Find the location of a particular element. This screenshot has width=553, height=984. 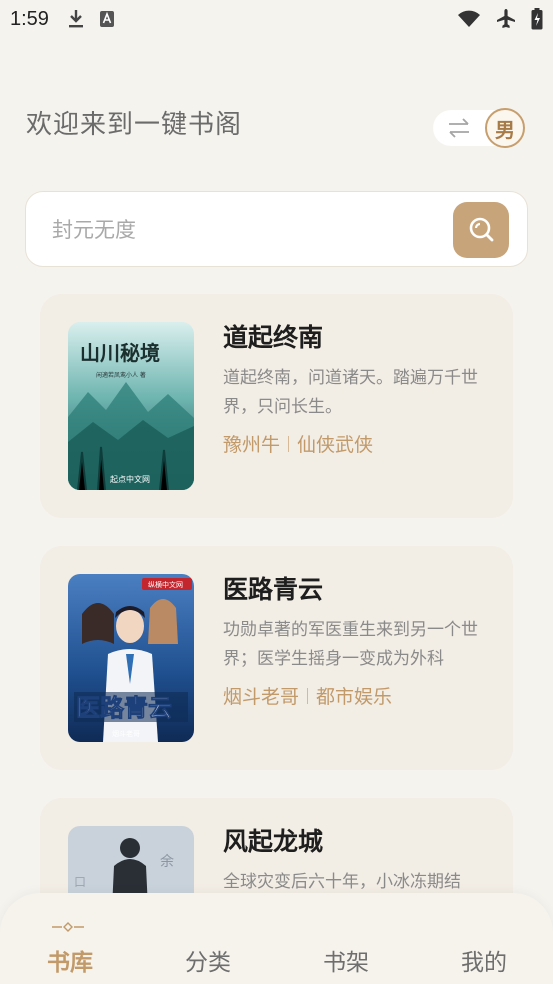

battery-icon is located at coordinates (537, 19).